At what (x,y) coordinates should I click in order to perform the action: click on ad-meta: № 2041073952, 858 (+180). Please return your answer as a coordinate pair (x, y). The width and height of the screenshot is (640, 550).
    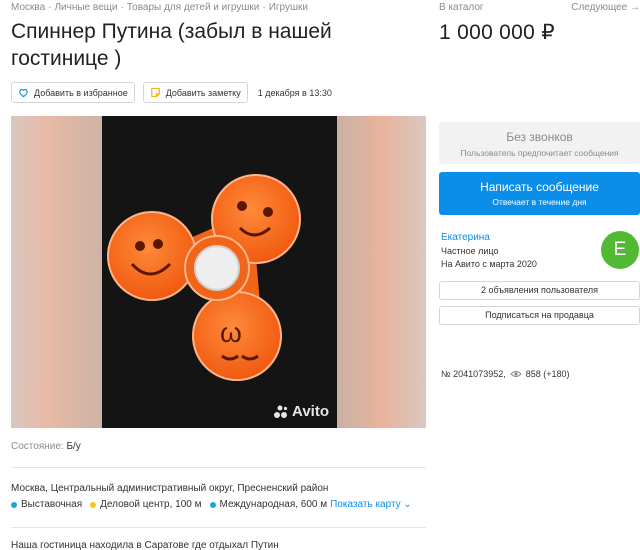
    Looking at the image, I should click on (505, 374).